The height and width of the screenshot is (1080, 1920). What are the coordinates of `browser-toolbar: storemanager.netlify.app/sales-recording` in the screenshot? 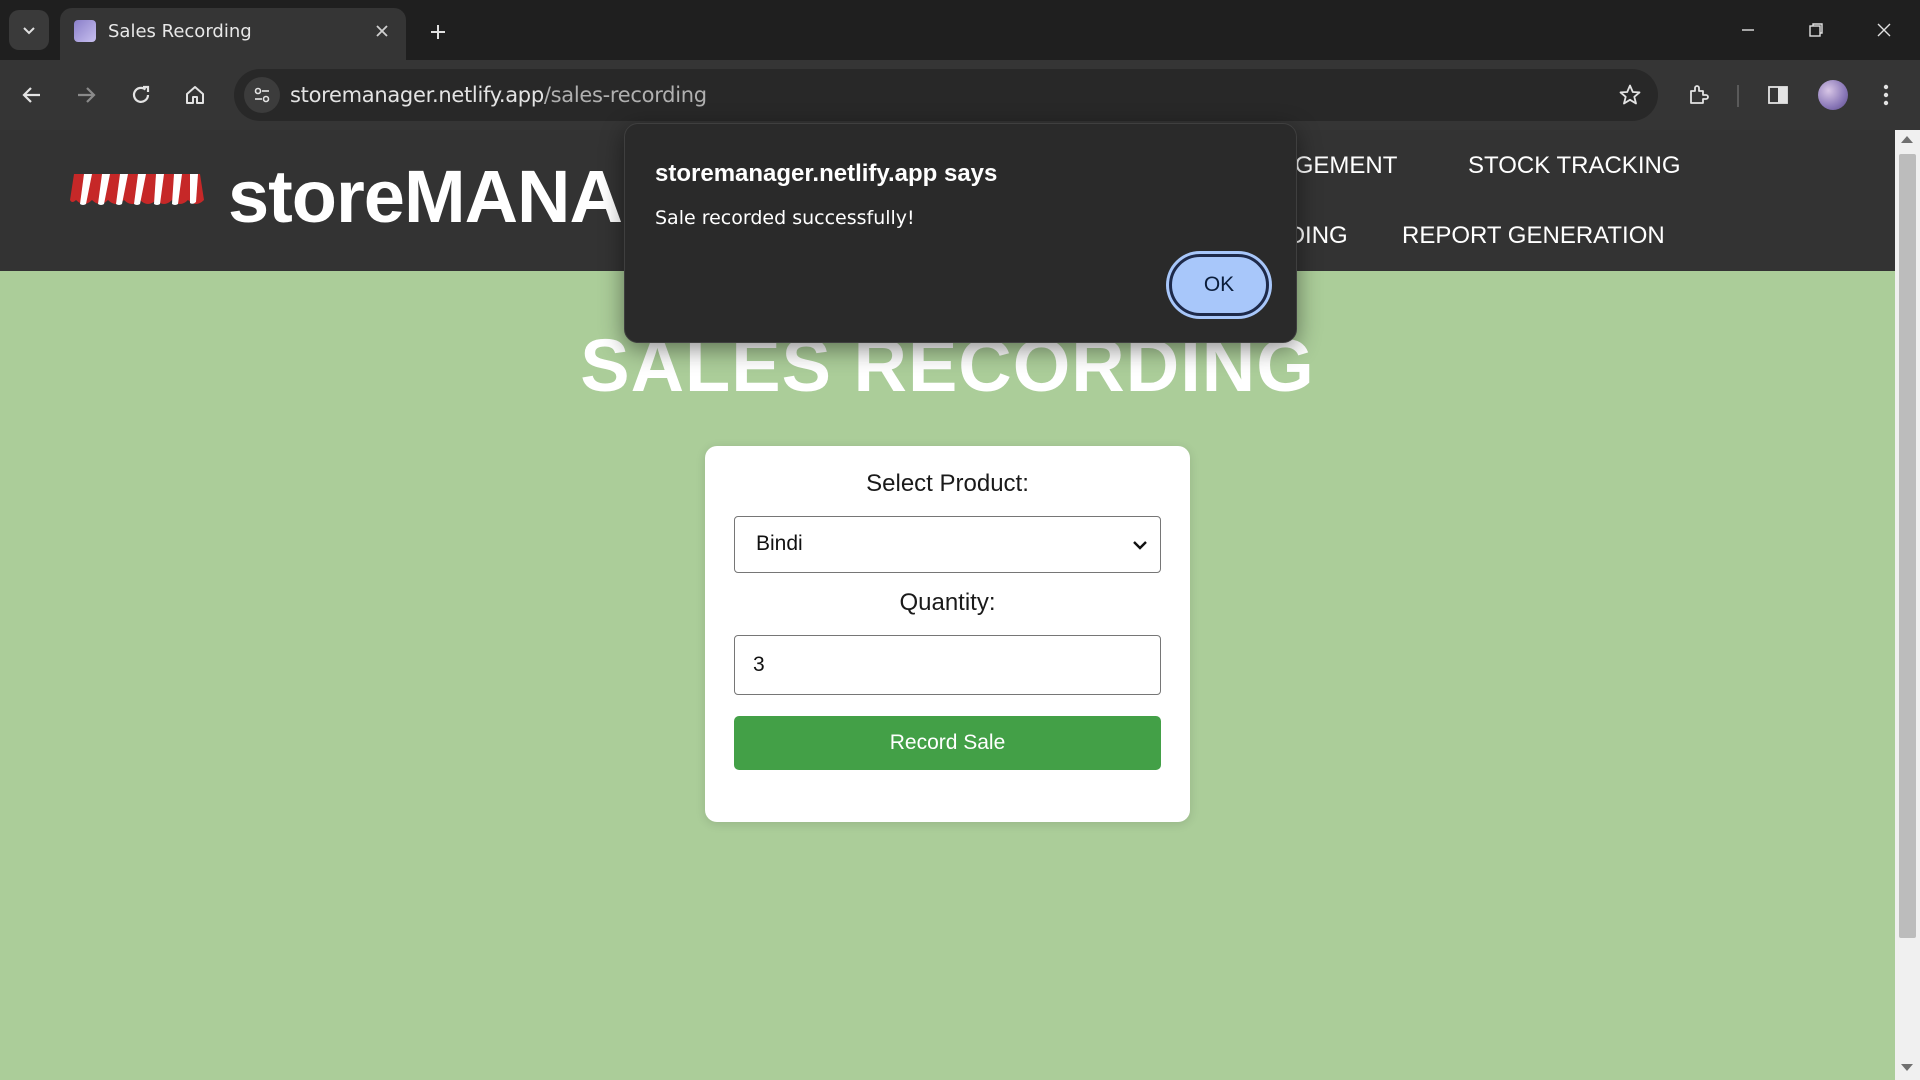 It's located at (960, 95).